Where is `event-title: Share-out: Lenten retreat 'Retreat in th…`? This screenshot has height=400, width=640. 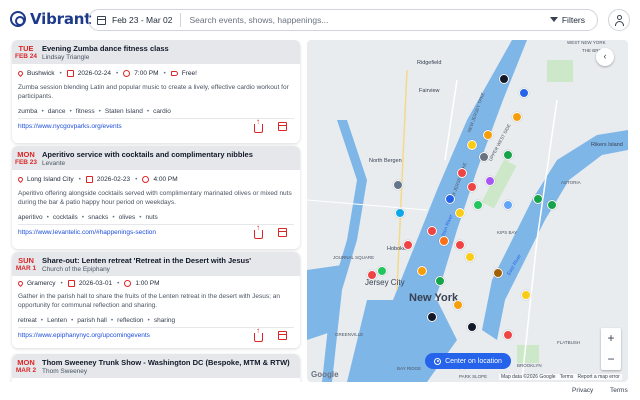 event-title: Share-out: Lenten retreat 'Retreat in th… is located at coordinates (146, 260).